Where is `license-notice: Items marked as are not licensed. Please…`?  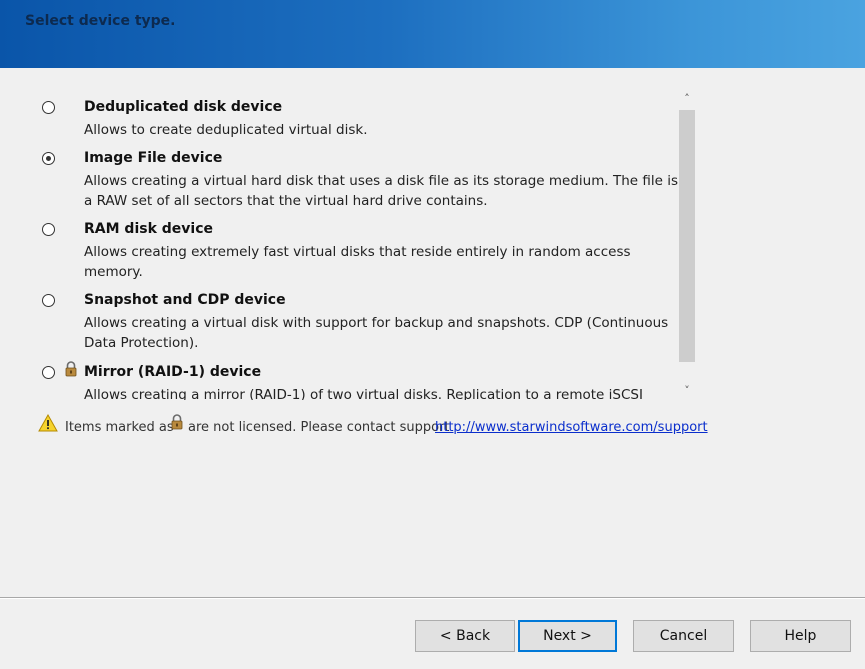 license-notice: Items marked as are not licensed. Please… is located at coordinates (398, 426).